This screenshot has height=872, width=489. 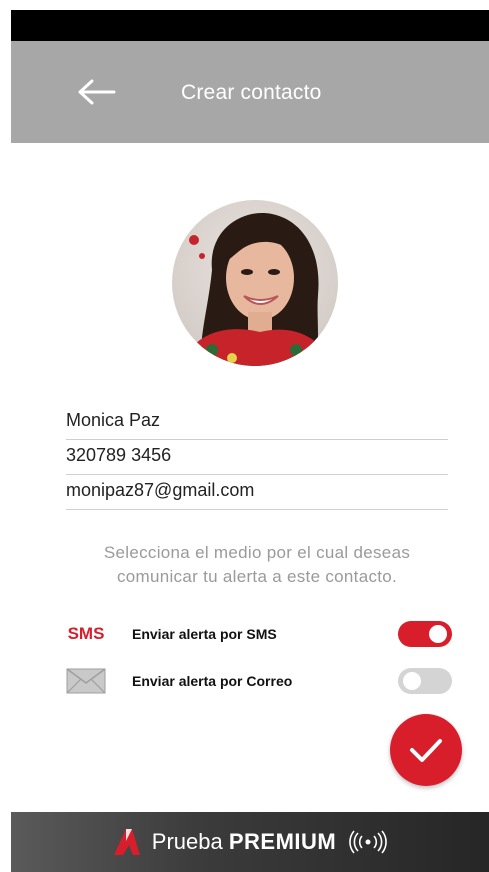 What do you see at coordinates (257, 453) in the screenshot?
I see `phone-input` at bounding box center [257, 453].